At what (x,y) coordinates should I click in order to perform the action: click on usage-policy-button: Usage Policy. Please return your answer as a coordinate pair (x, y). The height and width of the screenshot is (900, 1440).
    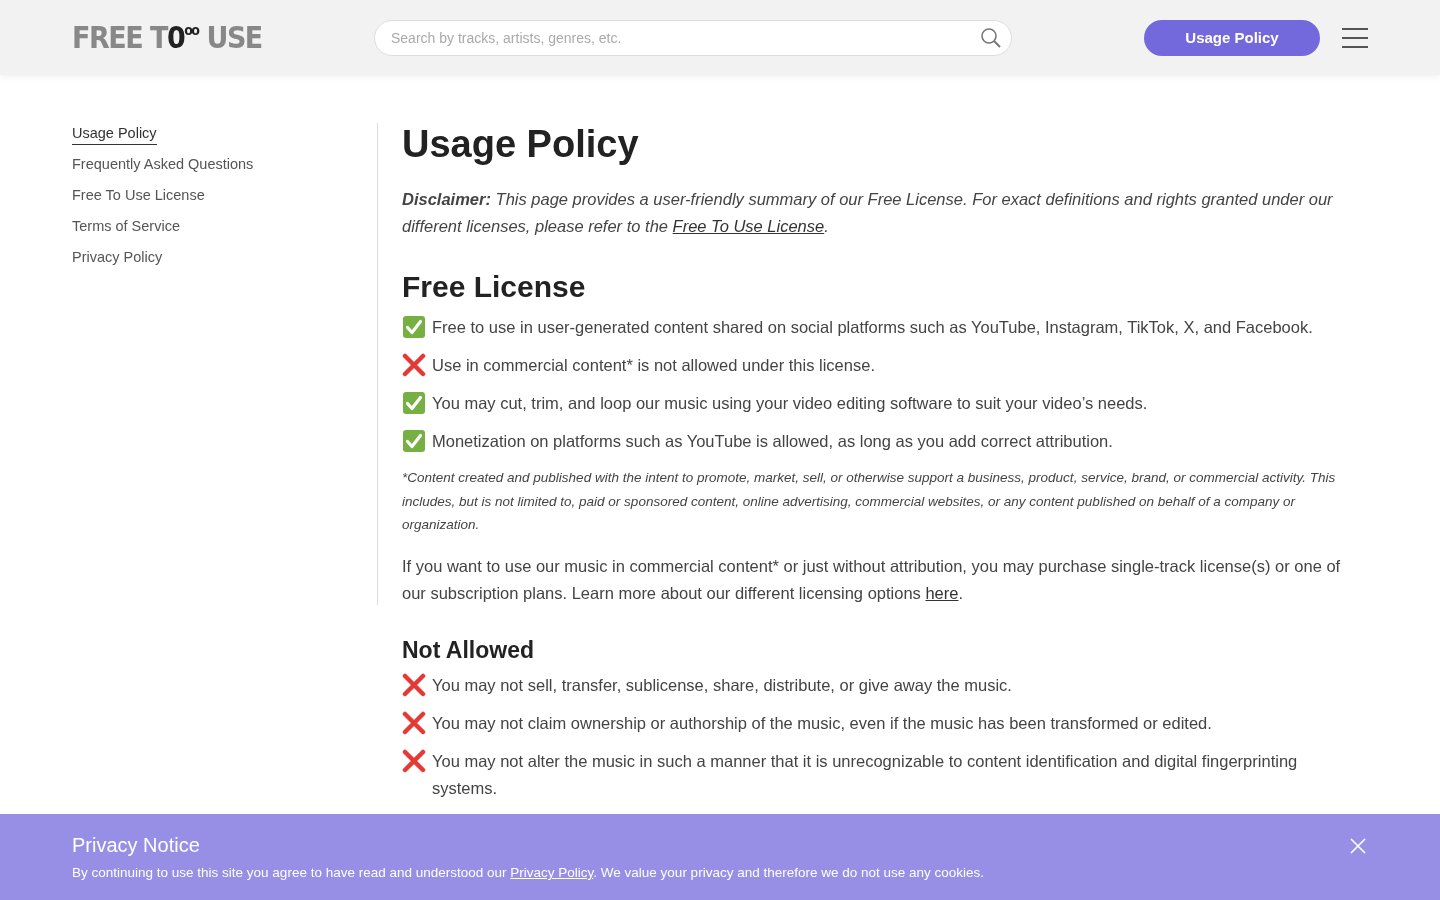
    Looking at the image, I should click on (1232, 37).